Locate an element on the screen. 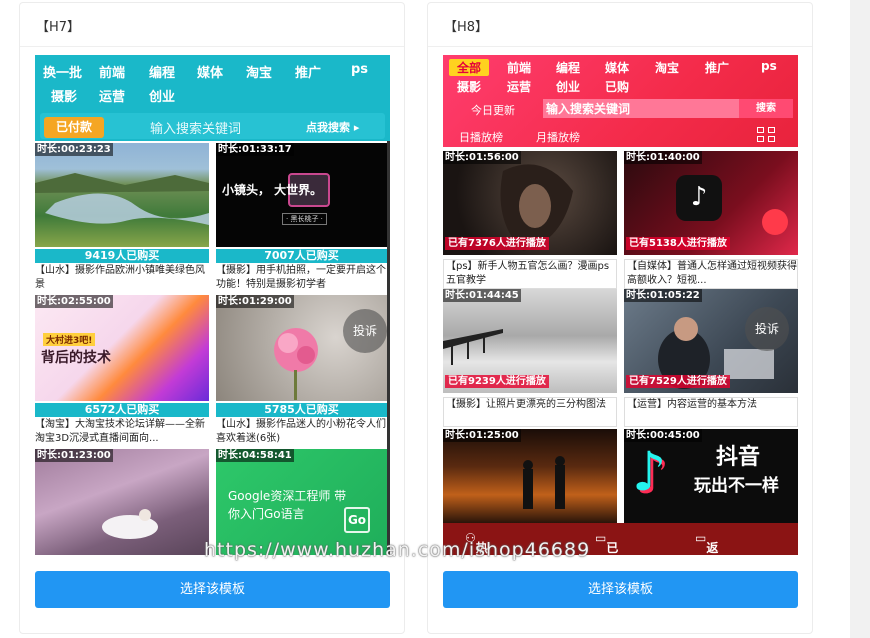 The width and height of the screenshot is (870, 638). thumbnail-text: Google资深工程师 带你入门Go语言 is located at coordinates (287, 505).